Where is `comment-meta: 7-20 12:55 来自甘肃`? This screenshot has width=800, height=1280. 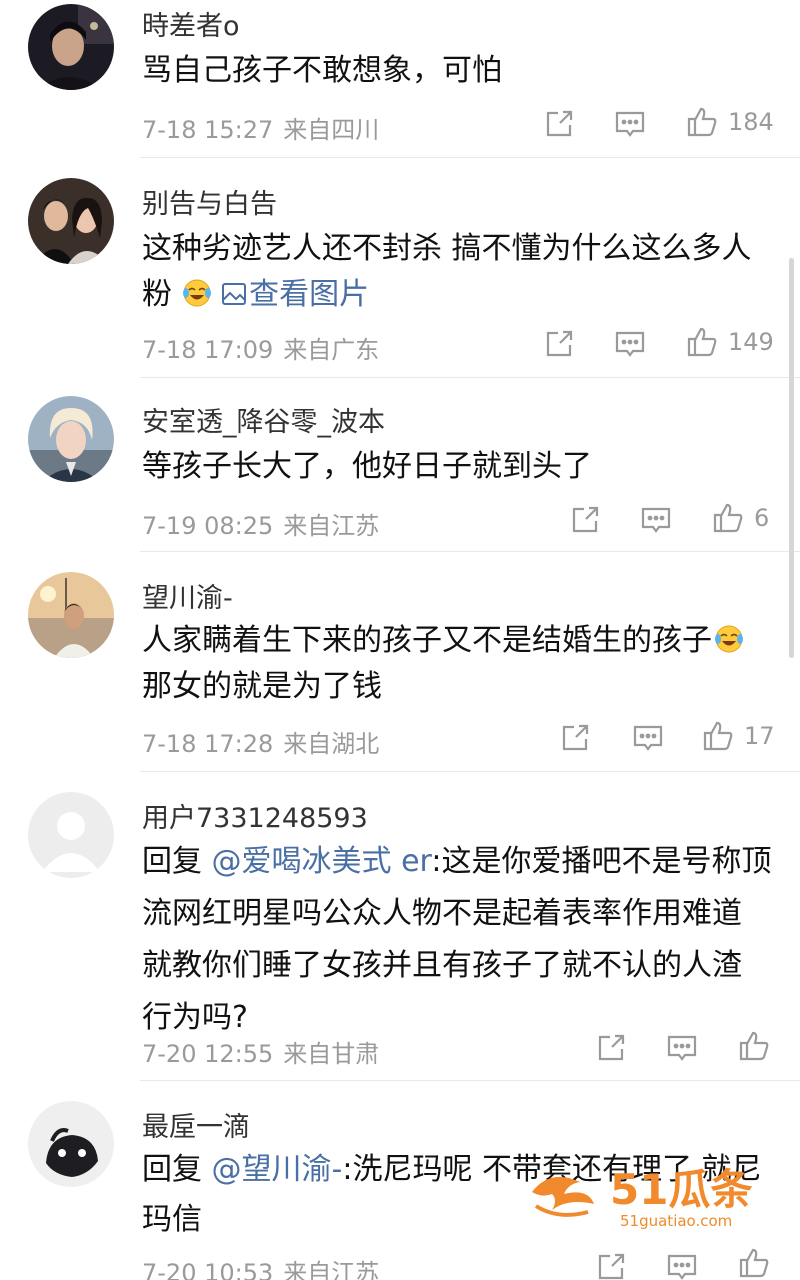
comment-meta: 7-20 12:55 来自甘肃 is located at coordinates (260, 1051).